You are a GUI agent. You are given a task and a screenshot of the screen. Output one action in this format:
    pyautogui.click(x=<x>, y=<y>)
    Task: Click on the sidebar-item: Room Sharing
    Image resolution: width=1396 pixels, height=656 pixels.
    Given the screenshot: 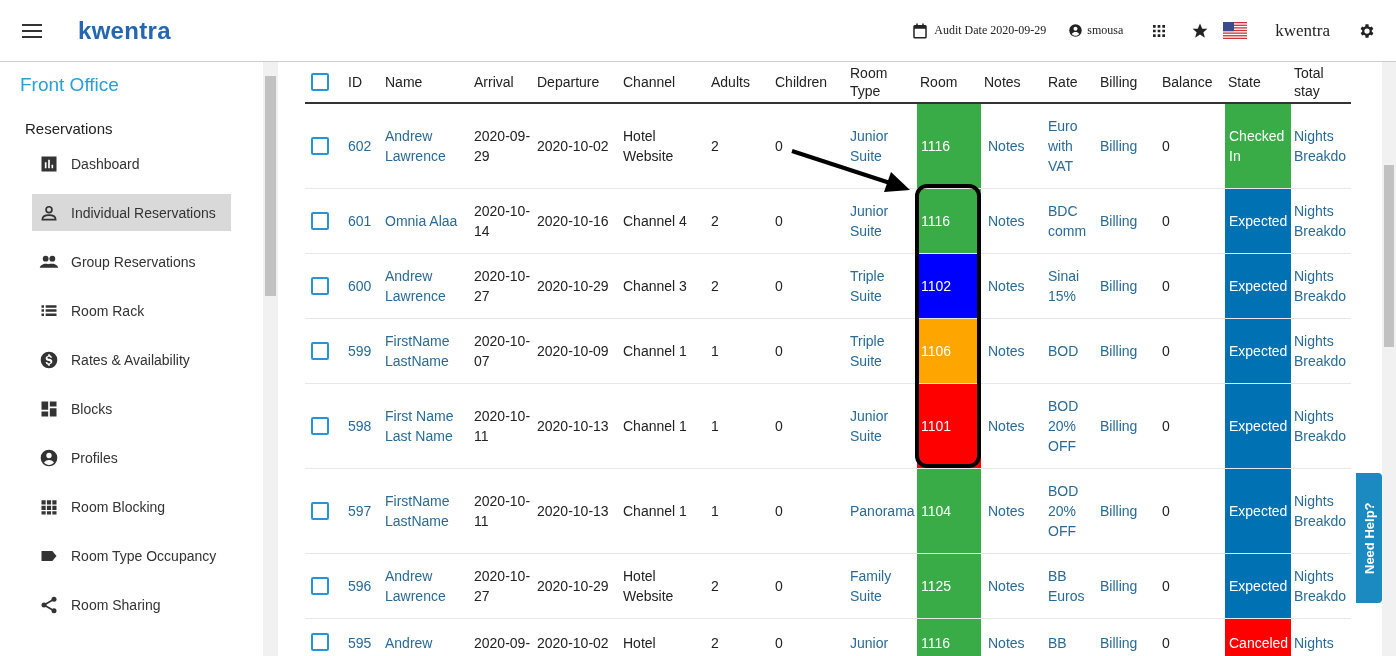 What is the action you would take?
    pyautogui.click(x=131, y=604)
    